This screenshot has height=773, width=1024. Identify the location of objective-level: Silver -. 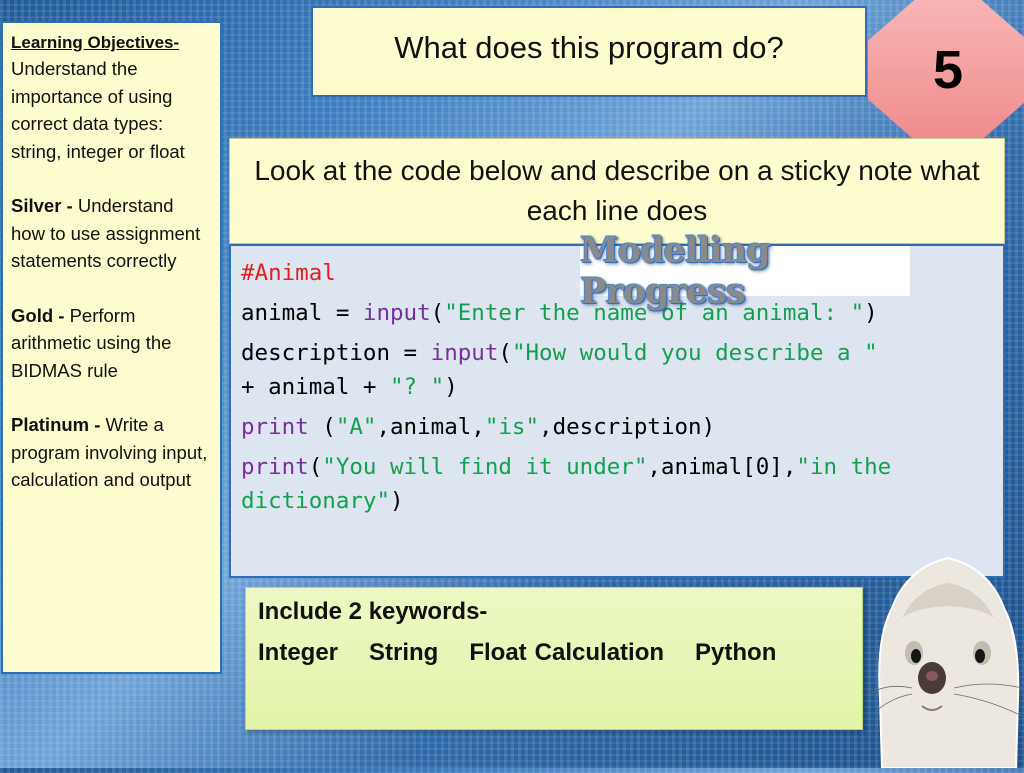
(42, 205).